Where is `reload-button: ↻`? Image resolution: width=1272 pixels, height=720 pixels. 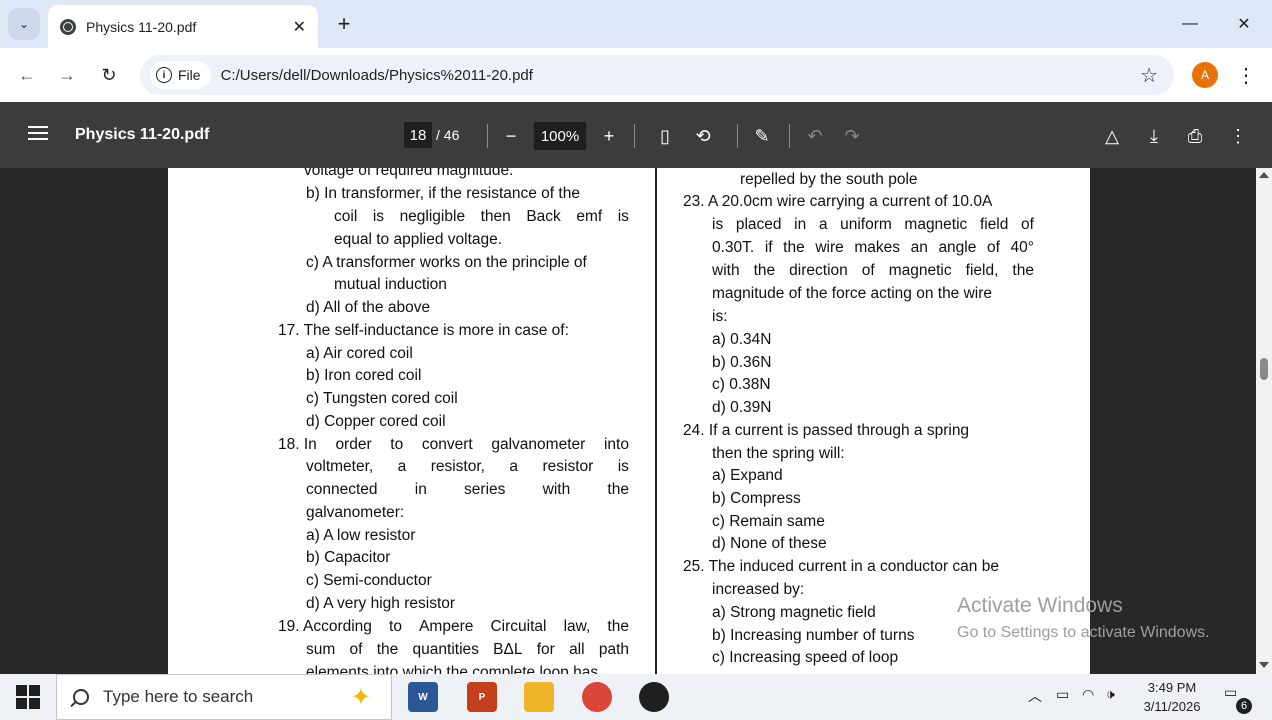 reload-button: ↻ is located at coordinates (109, 75).